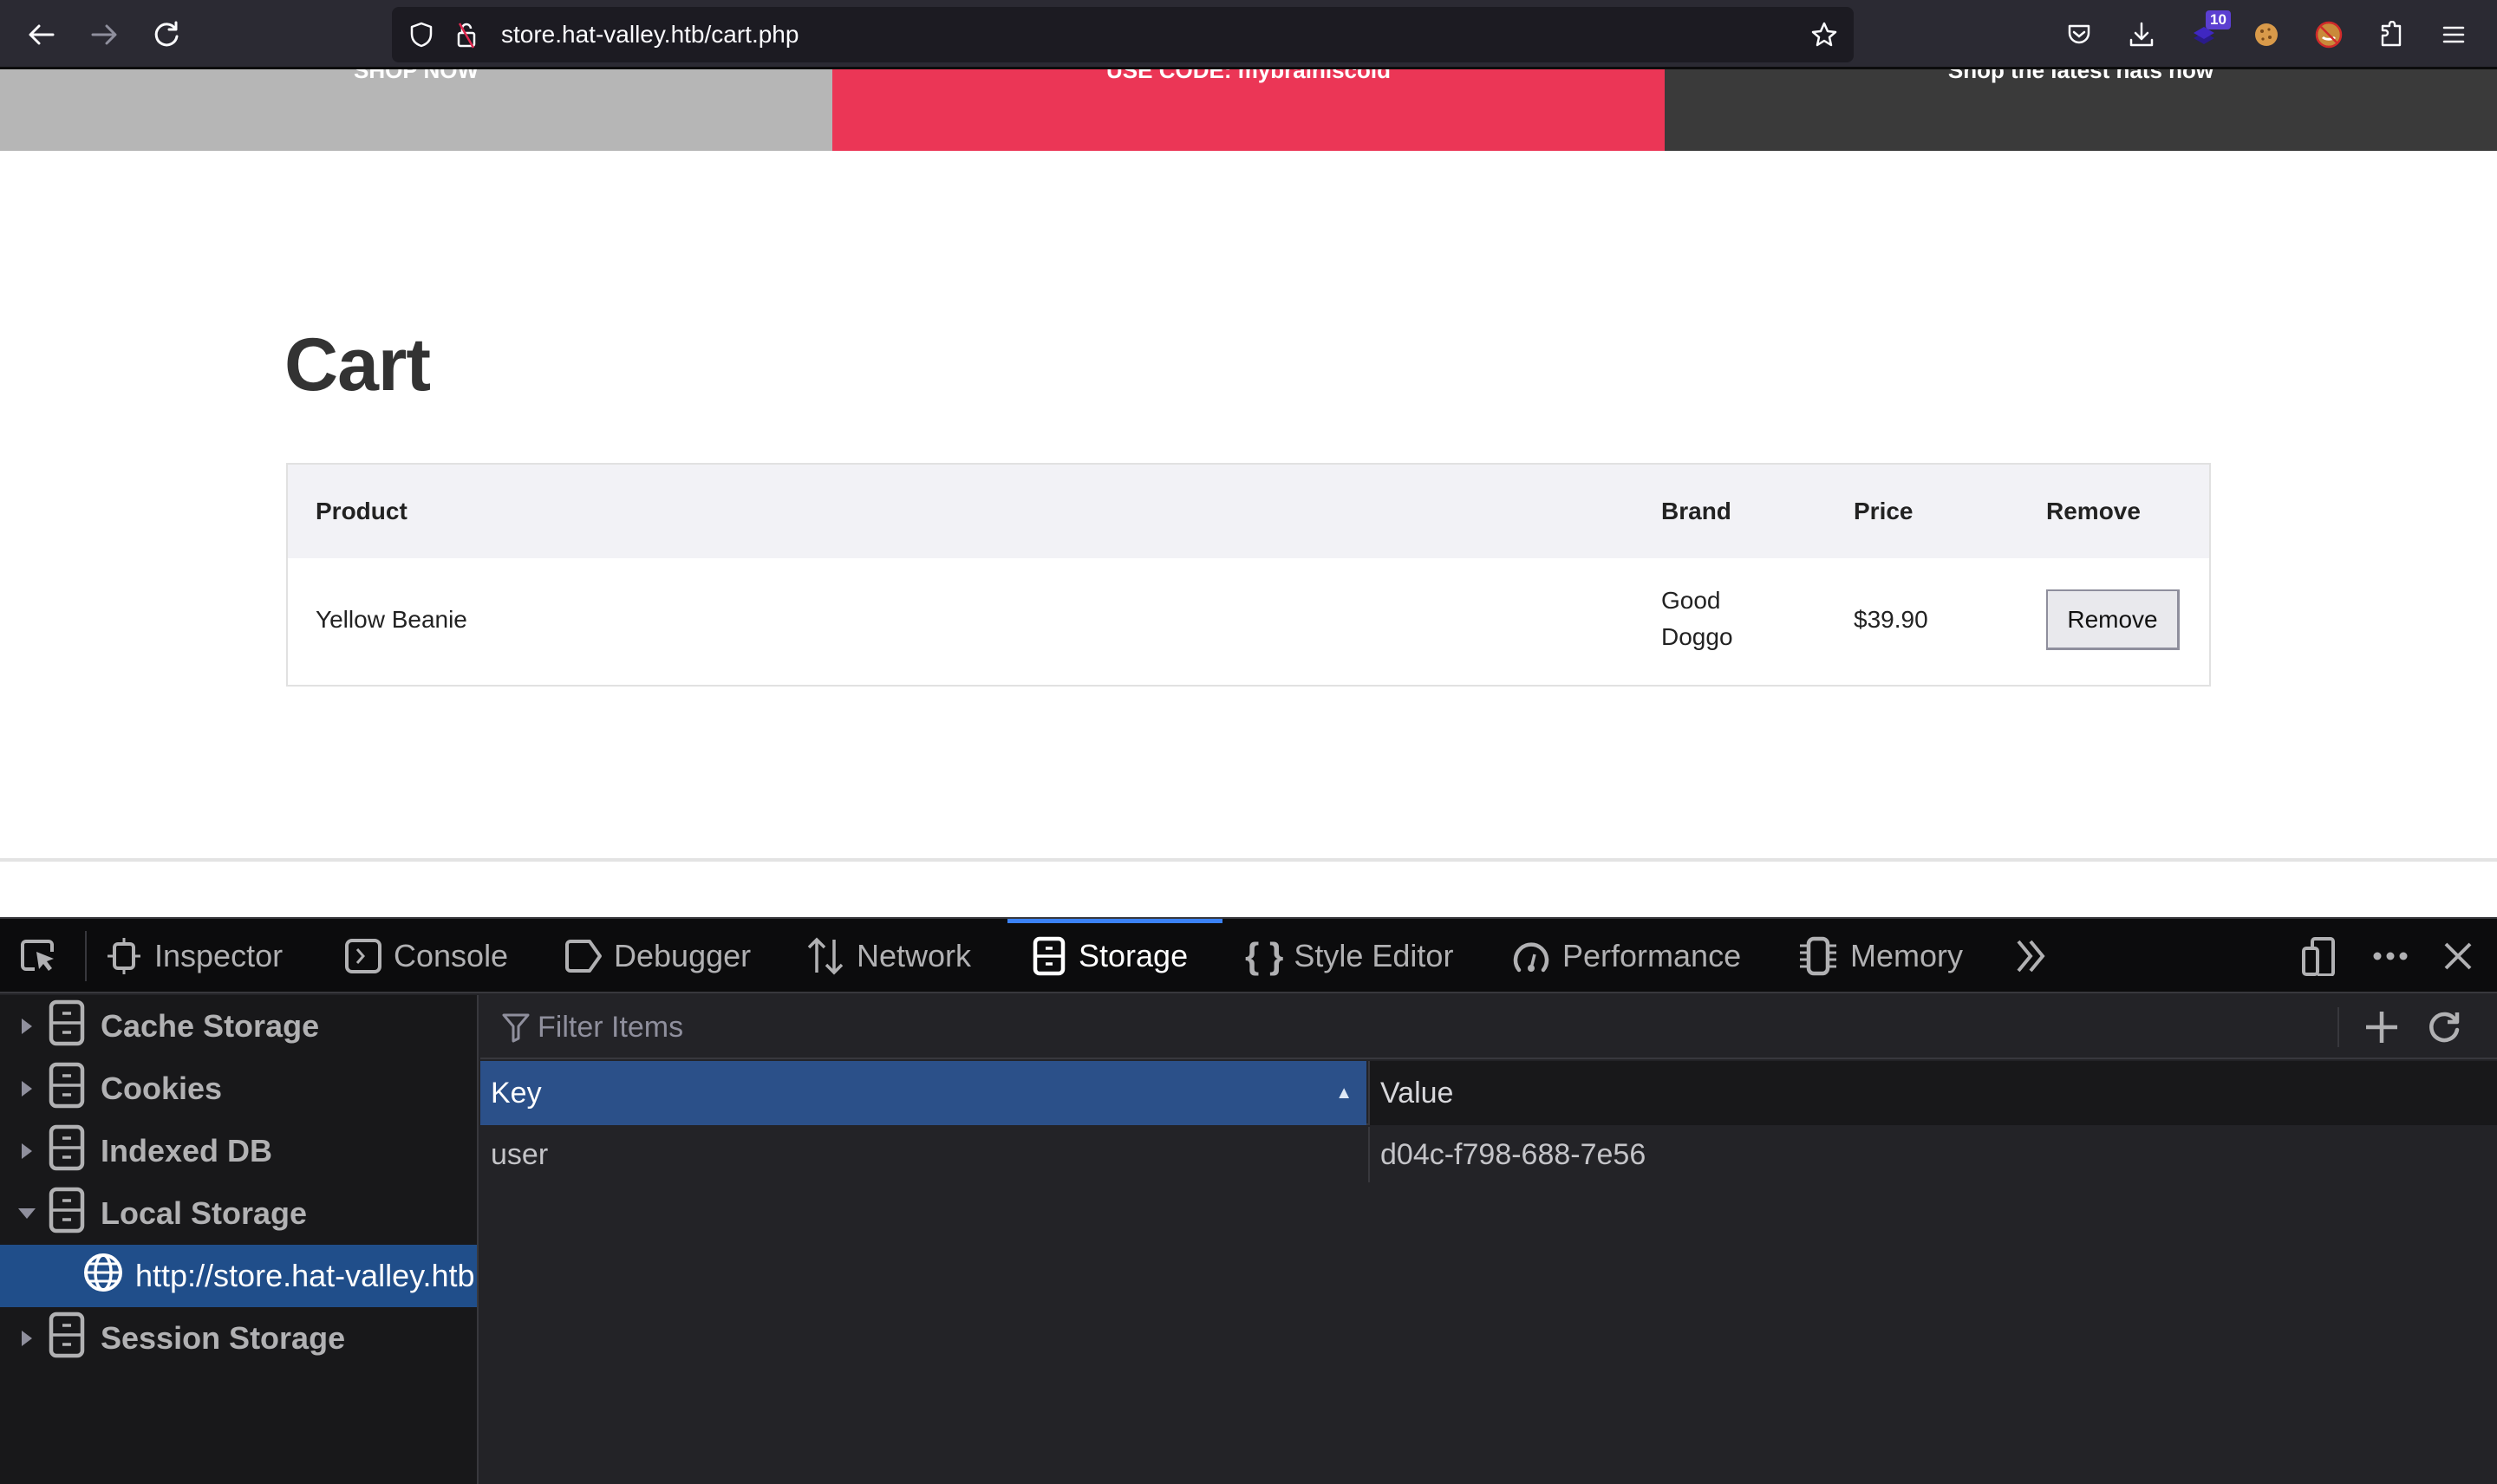 This screenshot has height=1484, width=2497. I want to click on app-menu-button, so click(2453, 34).